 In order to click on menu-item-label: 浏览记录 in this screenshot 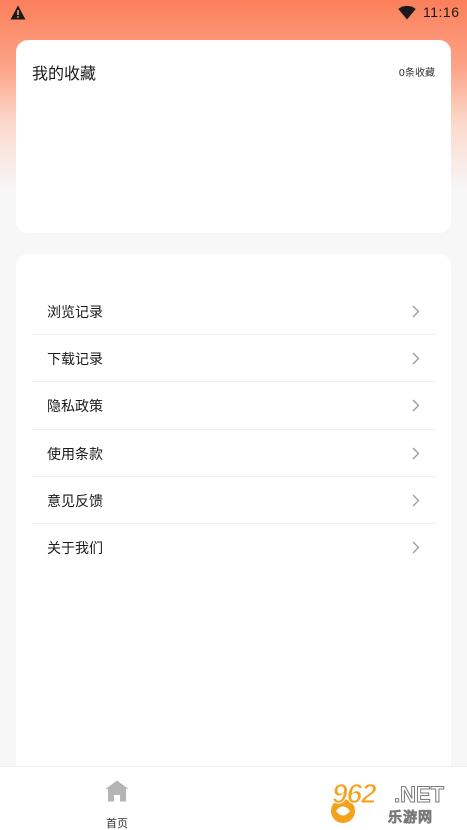, I will do `click(75, 313)`.